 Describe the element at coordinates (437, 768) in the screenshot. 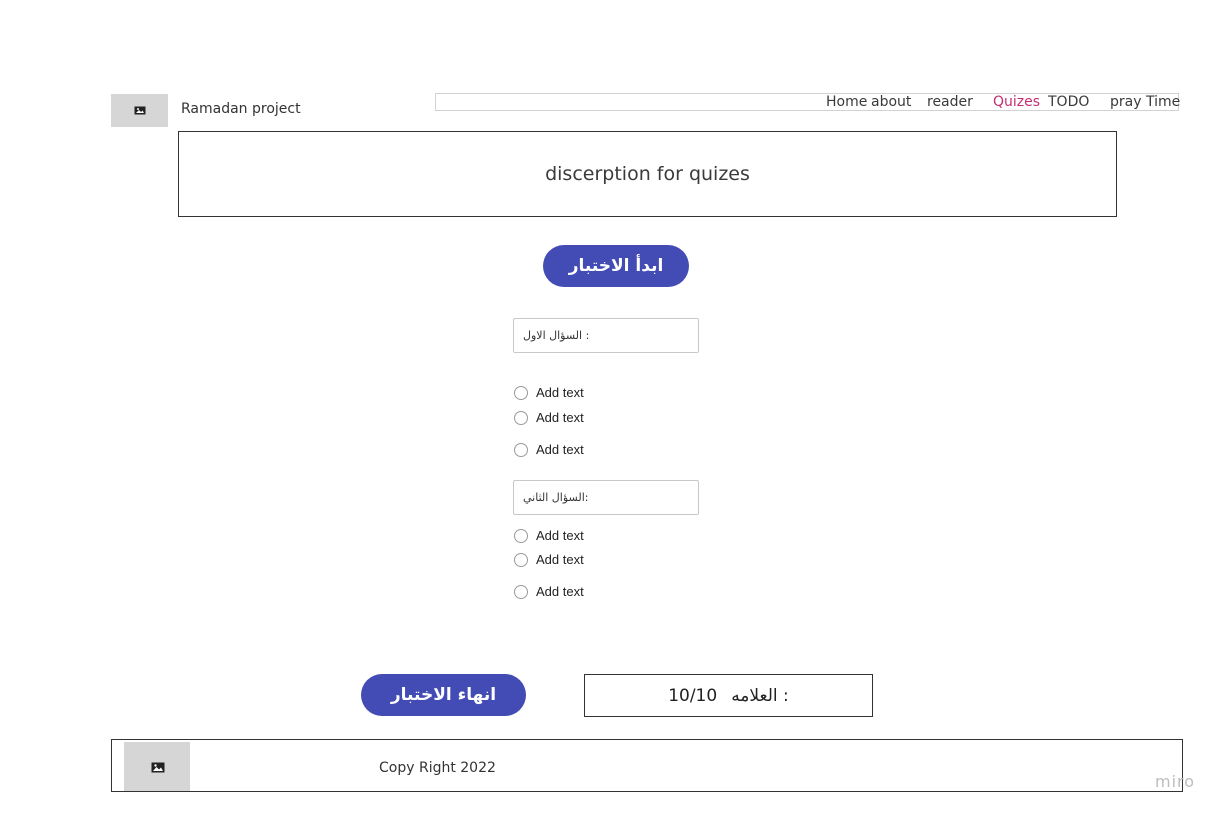

I see `copyright-text: Copy Right 2022` at that location.